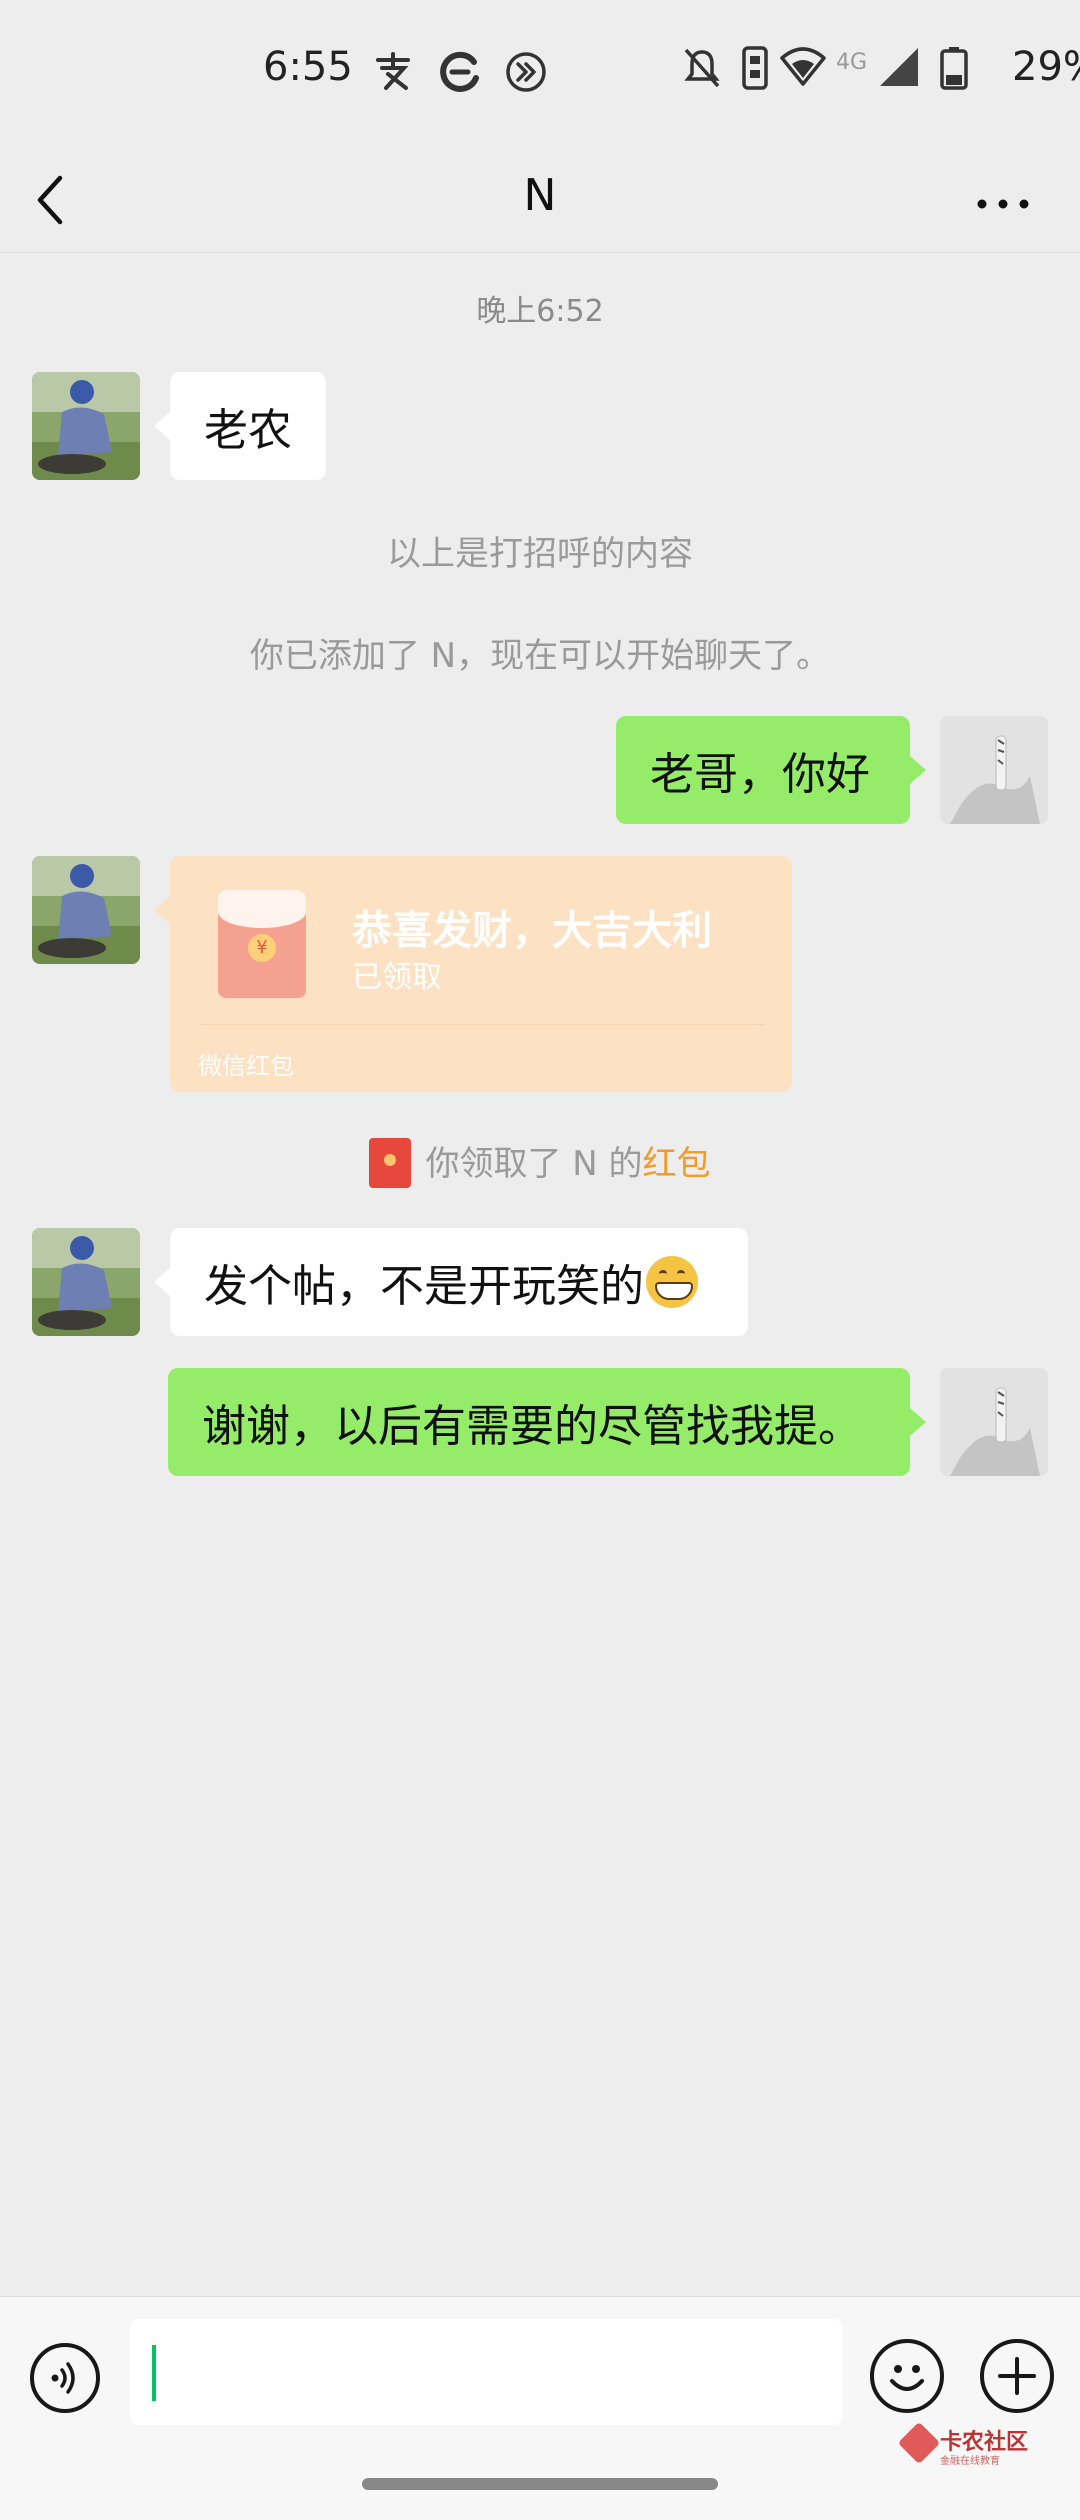 This screenshot has width=1080, height=2520. Describe the element at coordinates (390, 1162) in the screenshot. I see `red-packet-icon` at that location.